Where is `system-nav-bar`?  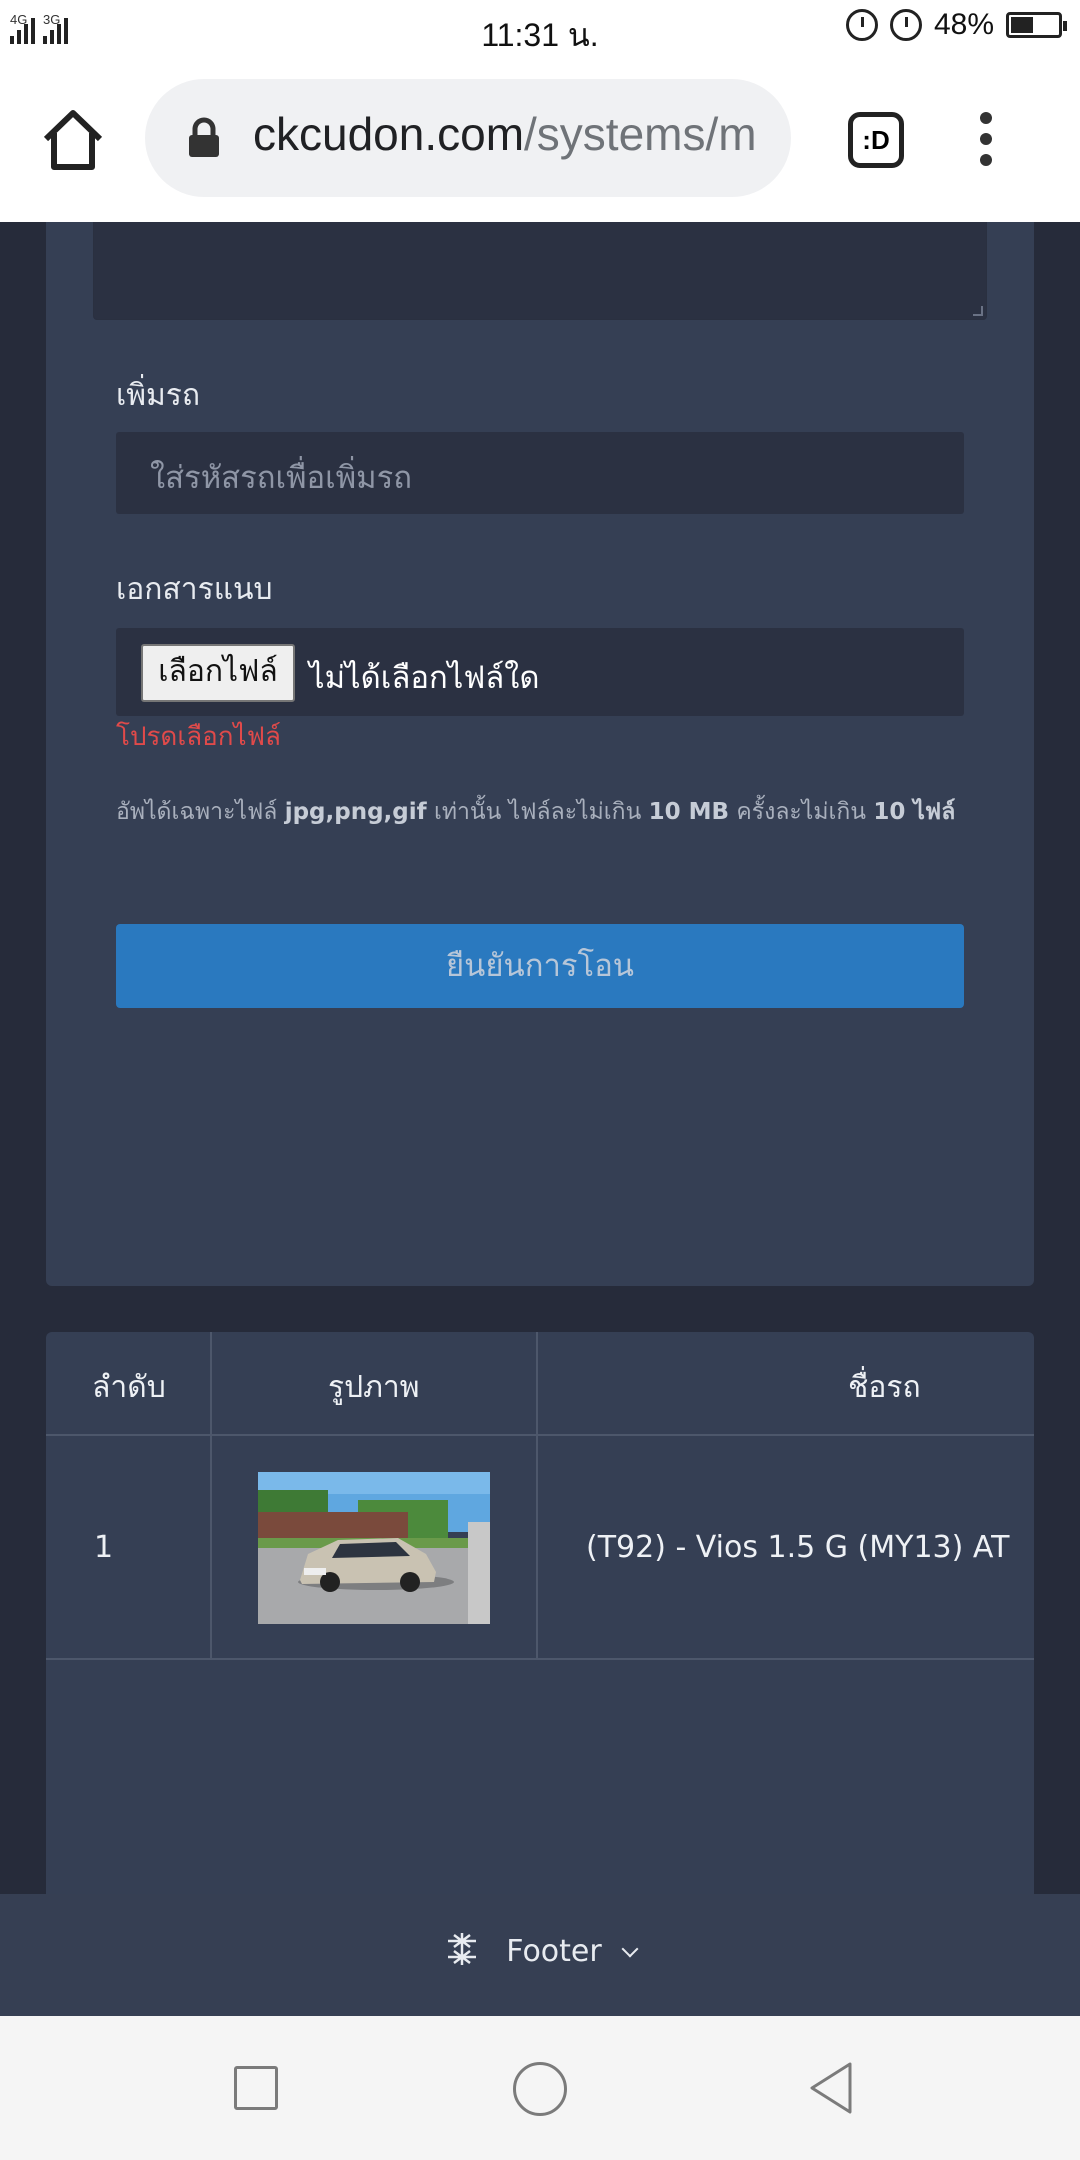 system-nav-bar is located at coordinates (540, 2088).